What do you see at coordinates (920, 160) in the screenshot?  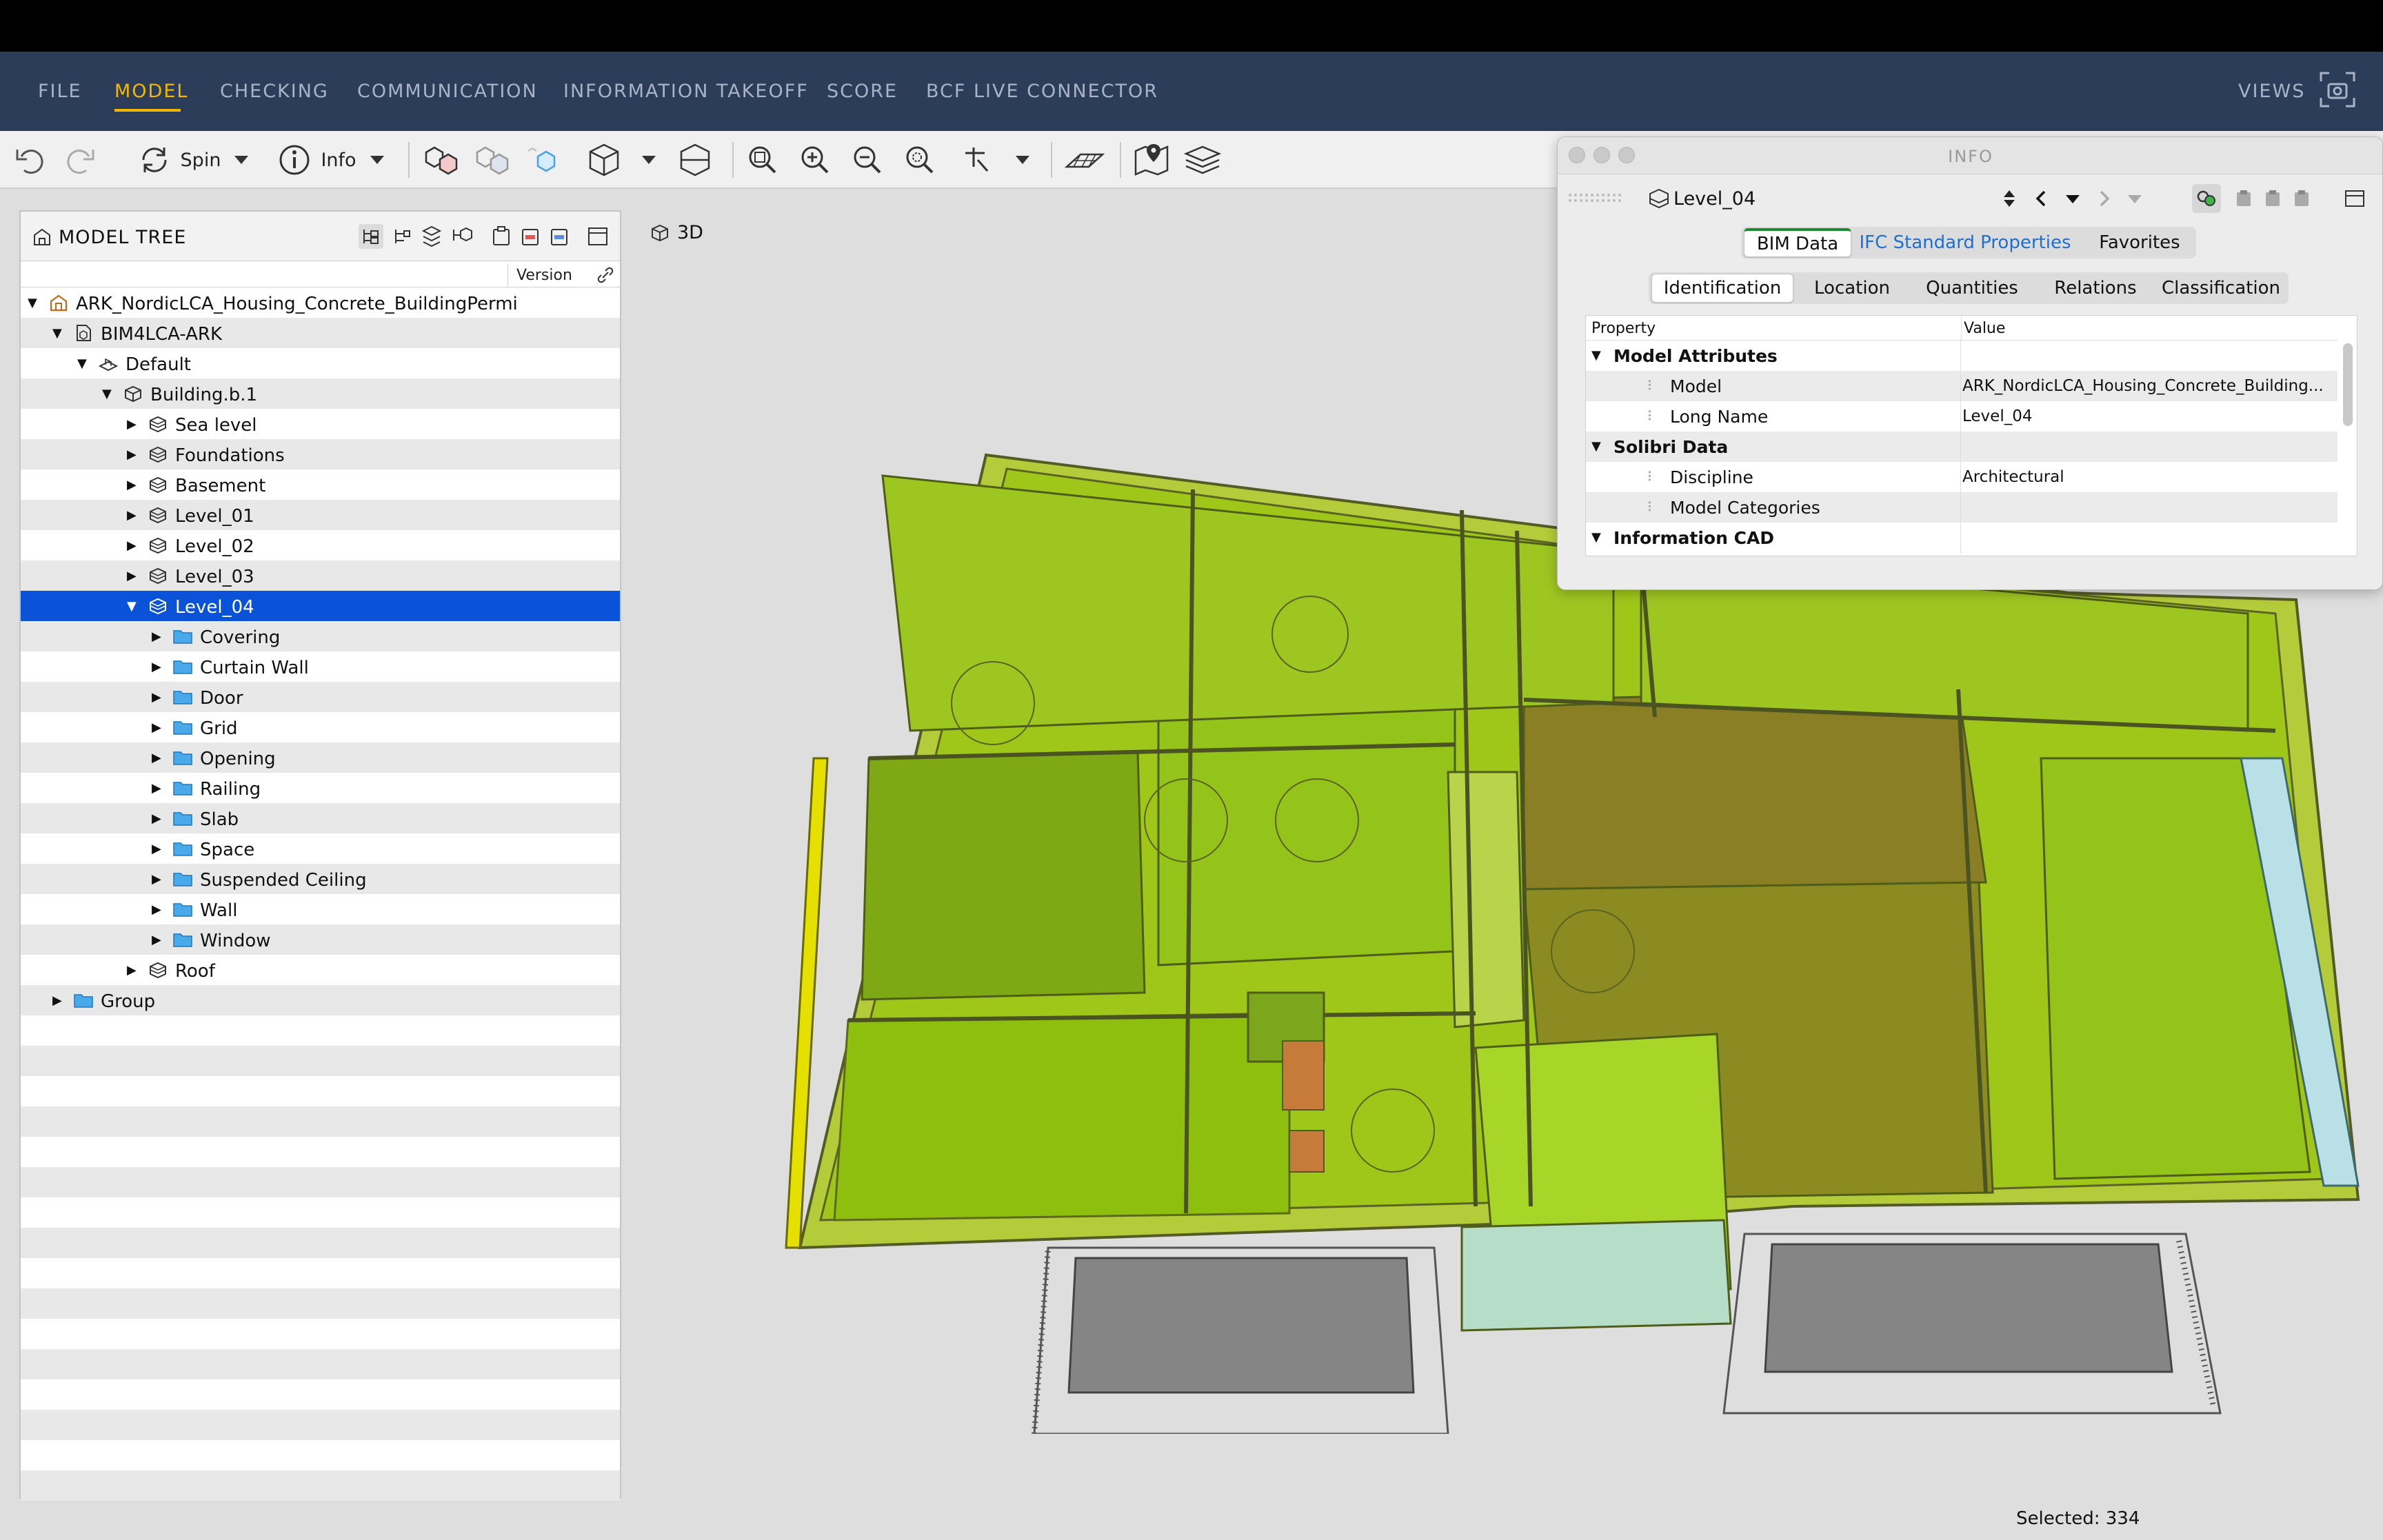 I see `zoom-selected-button` at bounding box center [920, 160].